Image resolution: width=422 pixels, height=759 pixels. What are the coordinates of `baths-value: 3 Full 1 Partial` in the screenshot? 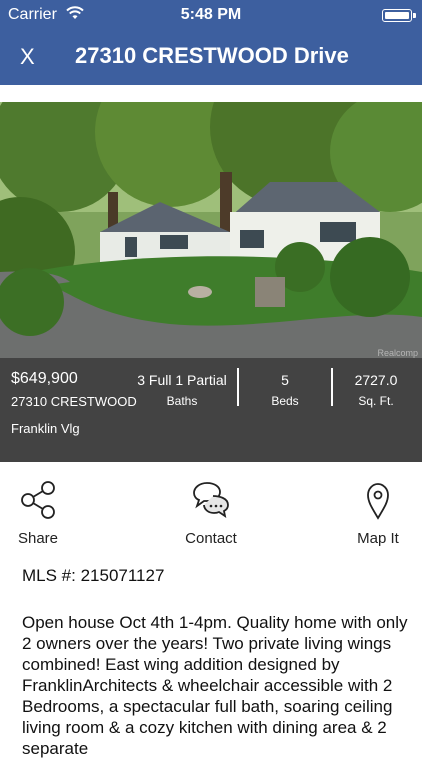 It's located at (182, 380).